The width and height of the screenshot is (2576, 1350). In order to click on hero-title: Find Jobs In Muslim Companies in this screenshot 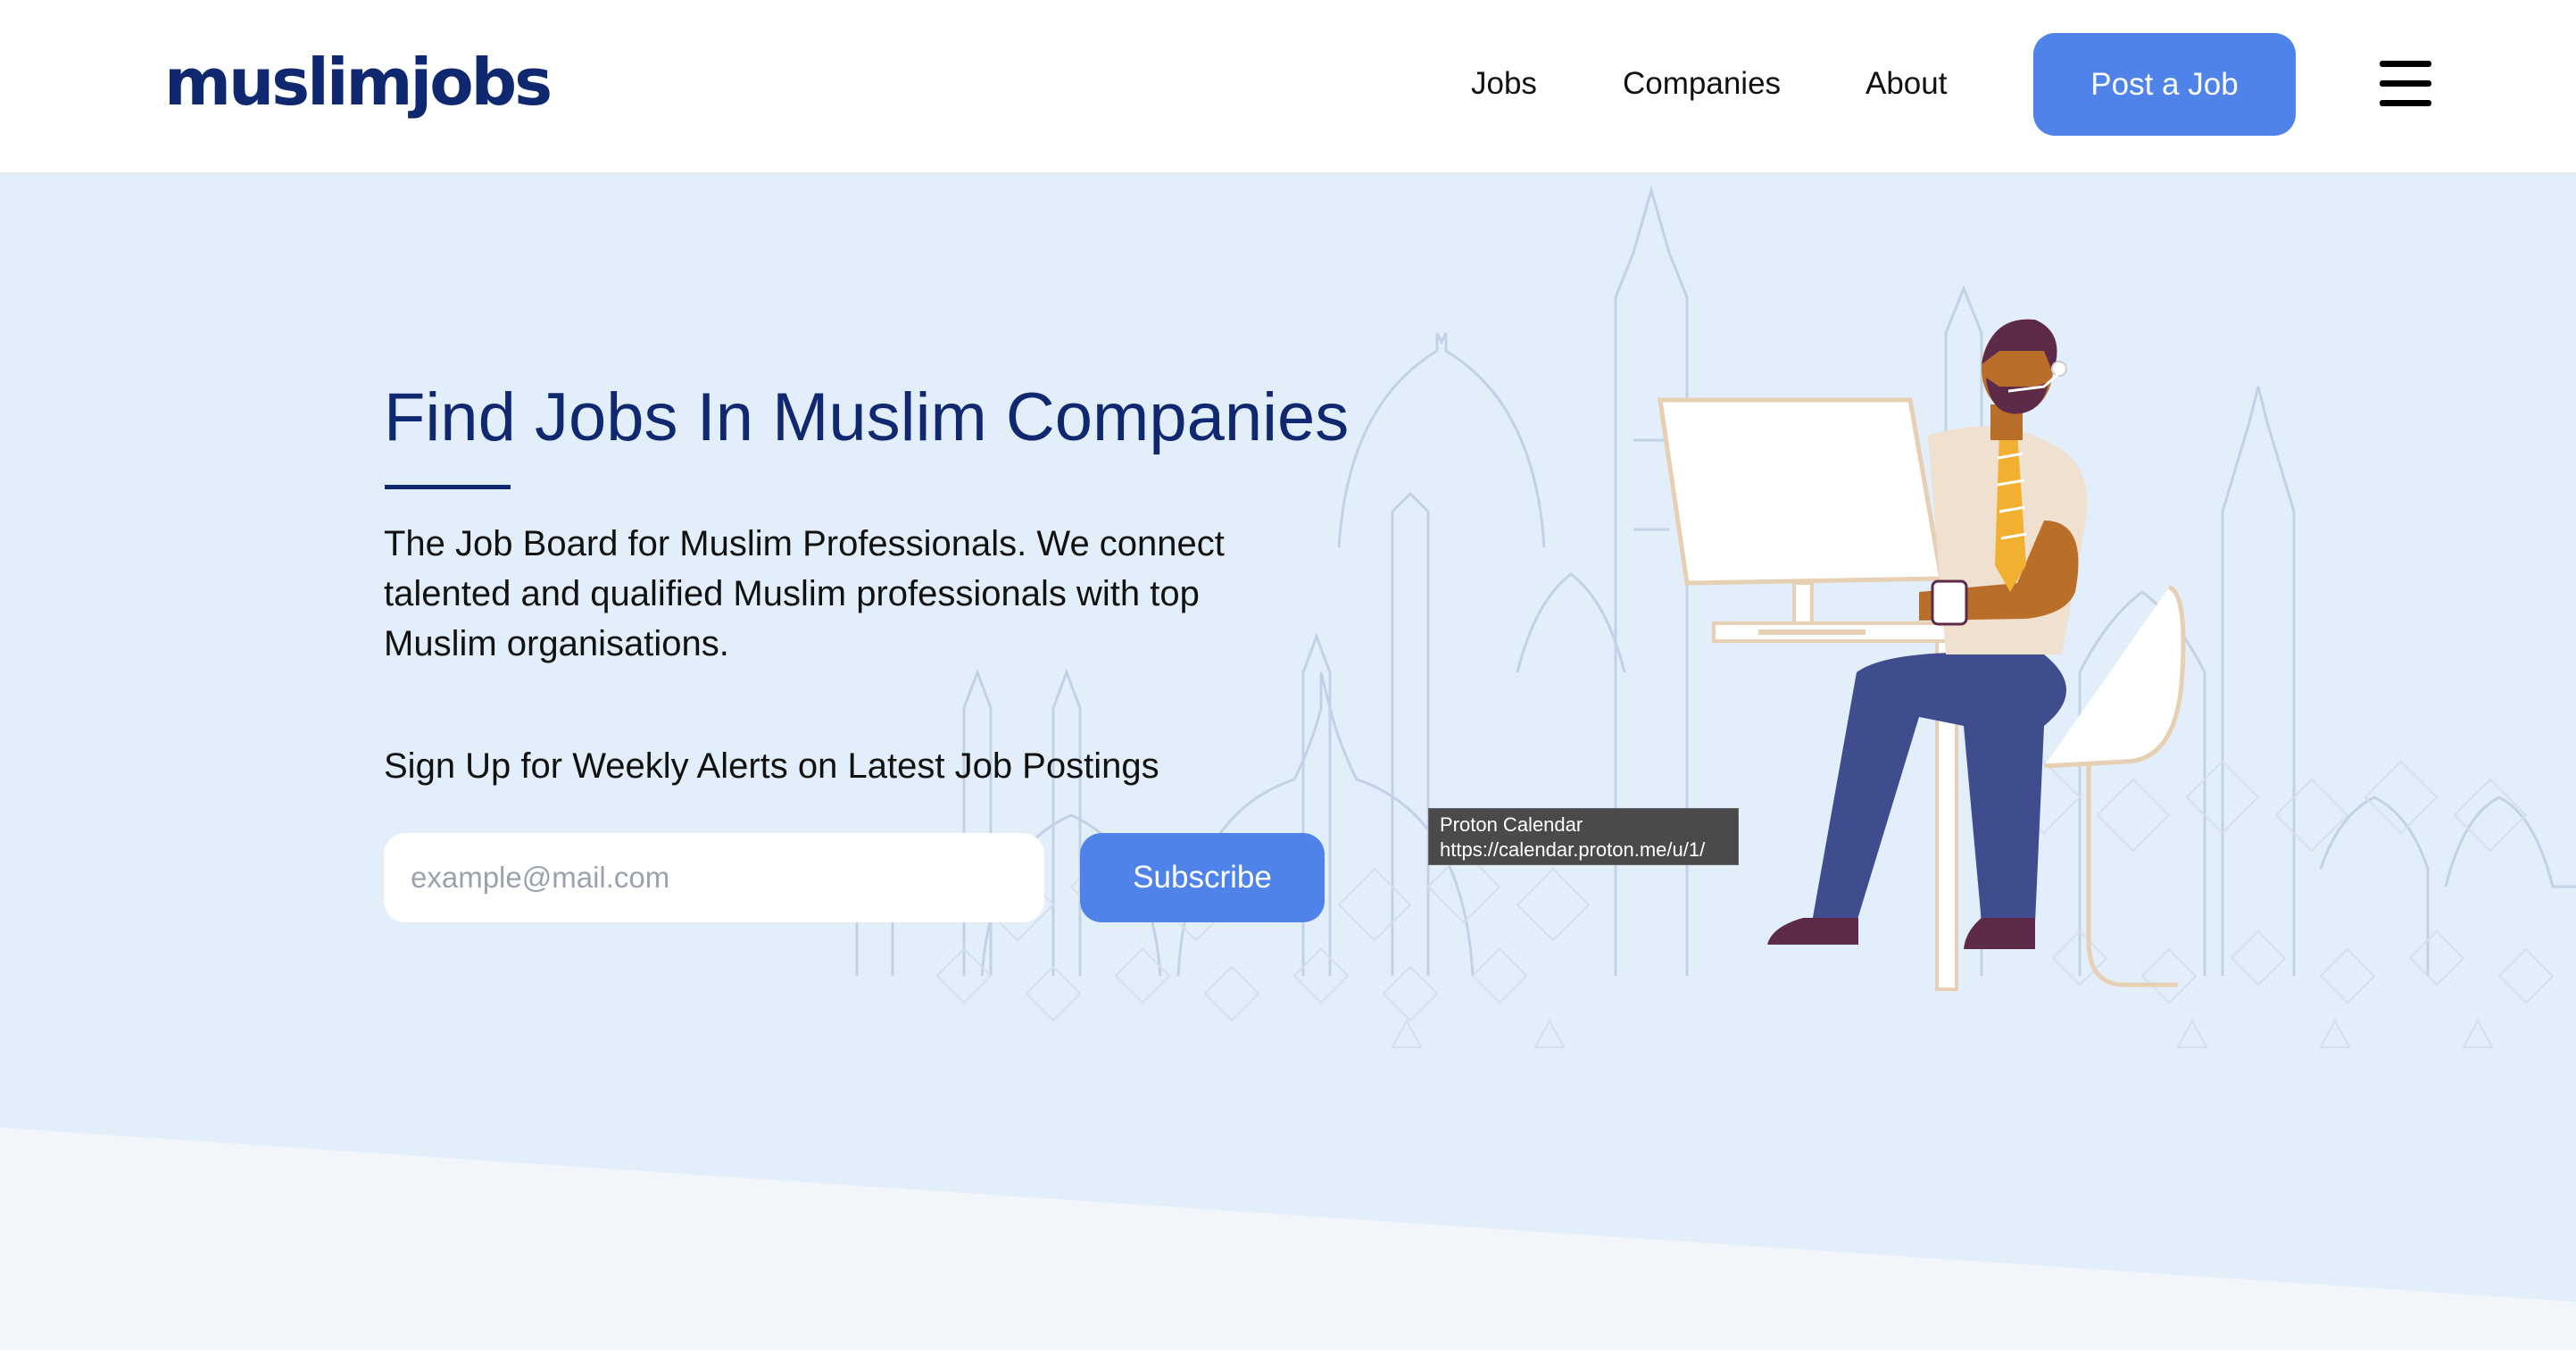, I will do `click(867, 417)`.